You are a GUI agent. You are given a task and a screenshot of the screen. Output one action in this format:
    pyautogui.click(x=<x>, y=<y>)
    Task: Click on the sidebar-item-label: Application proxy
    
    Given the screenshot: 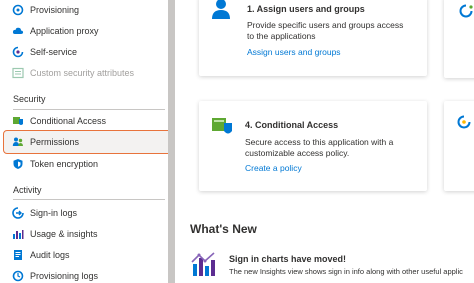 What is the action you would take?
    pyautogui.click(x=64, y=30)
    